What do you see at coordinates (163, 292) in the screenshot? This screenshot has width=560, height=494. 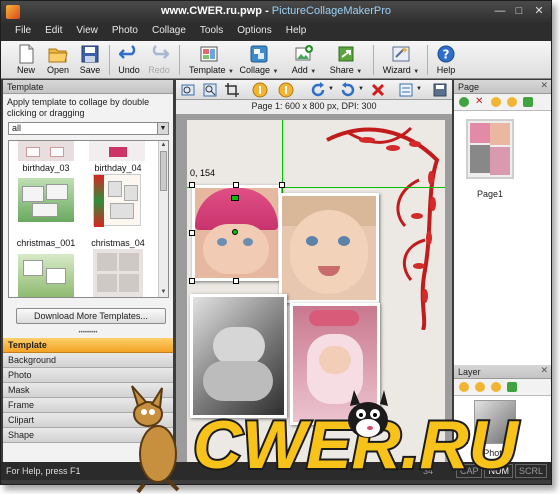 I see `scroll-down-icon: ▼` at bounding box center [163, 292].